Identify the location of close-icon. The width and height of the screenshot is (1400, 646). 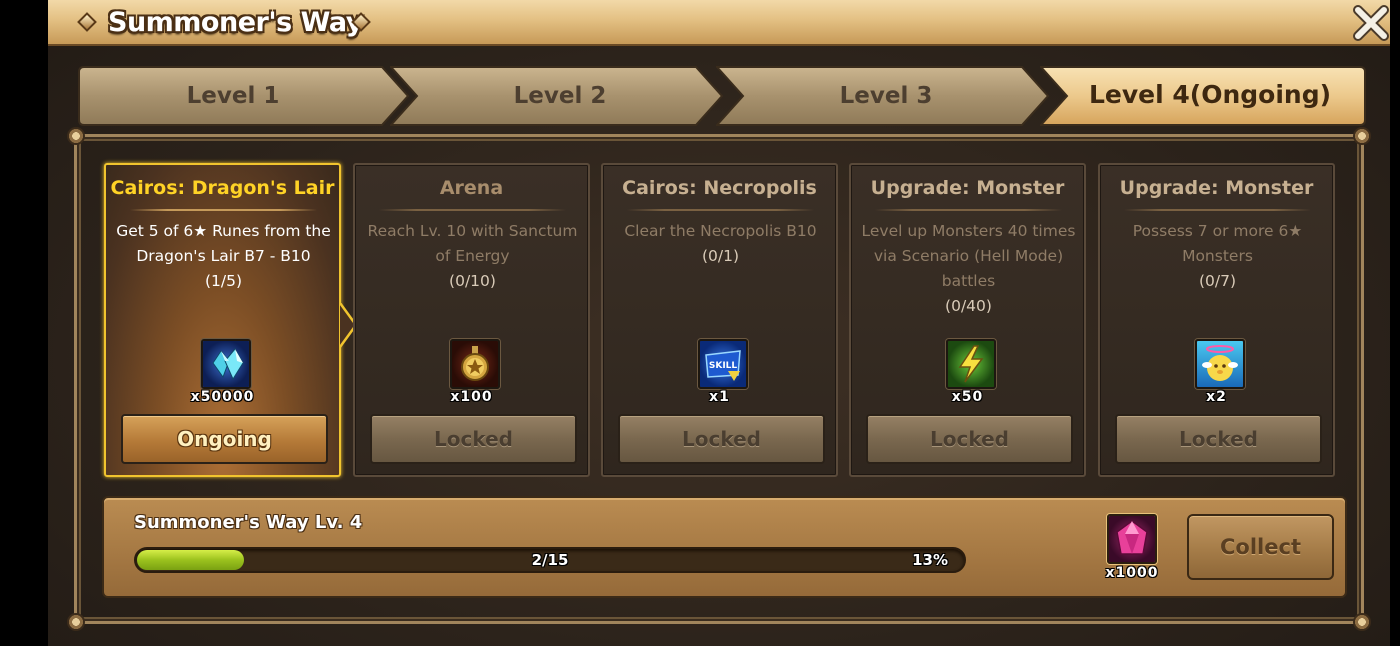
(1371, 23).